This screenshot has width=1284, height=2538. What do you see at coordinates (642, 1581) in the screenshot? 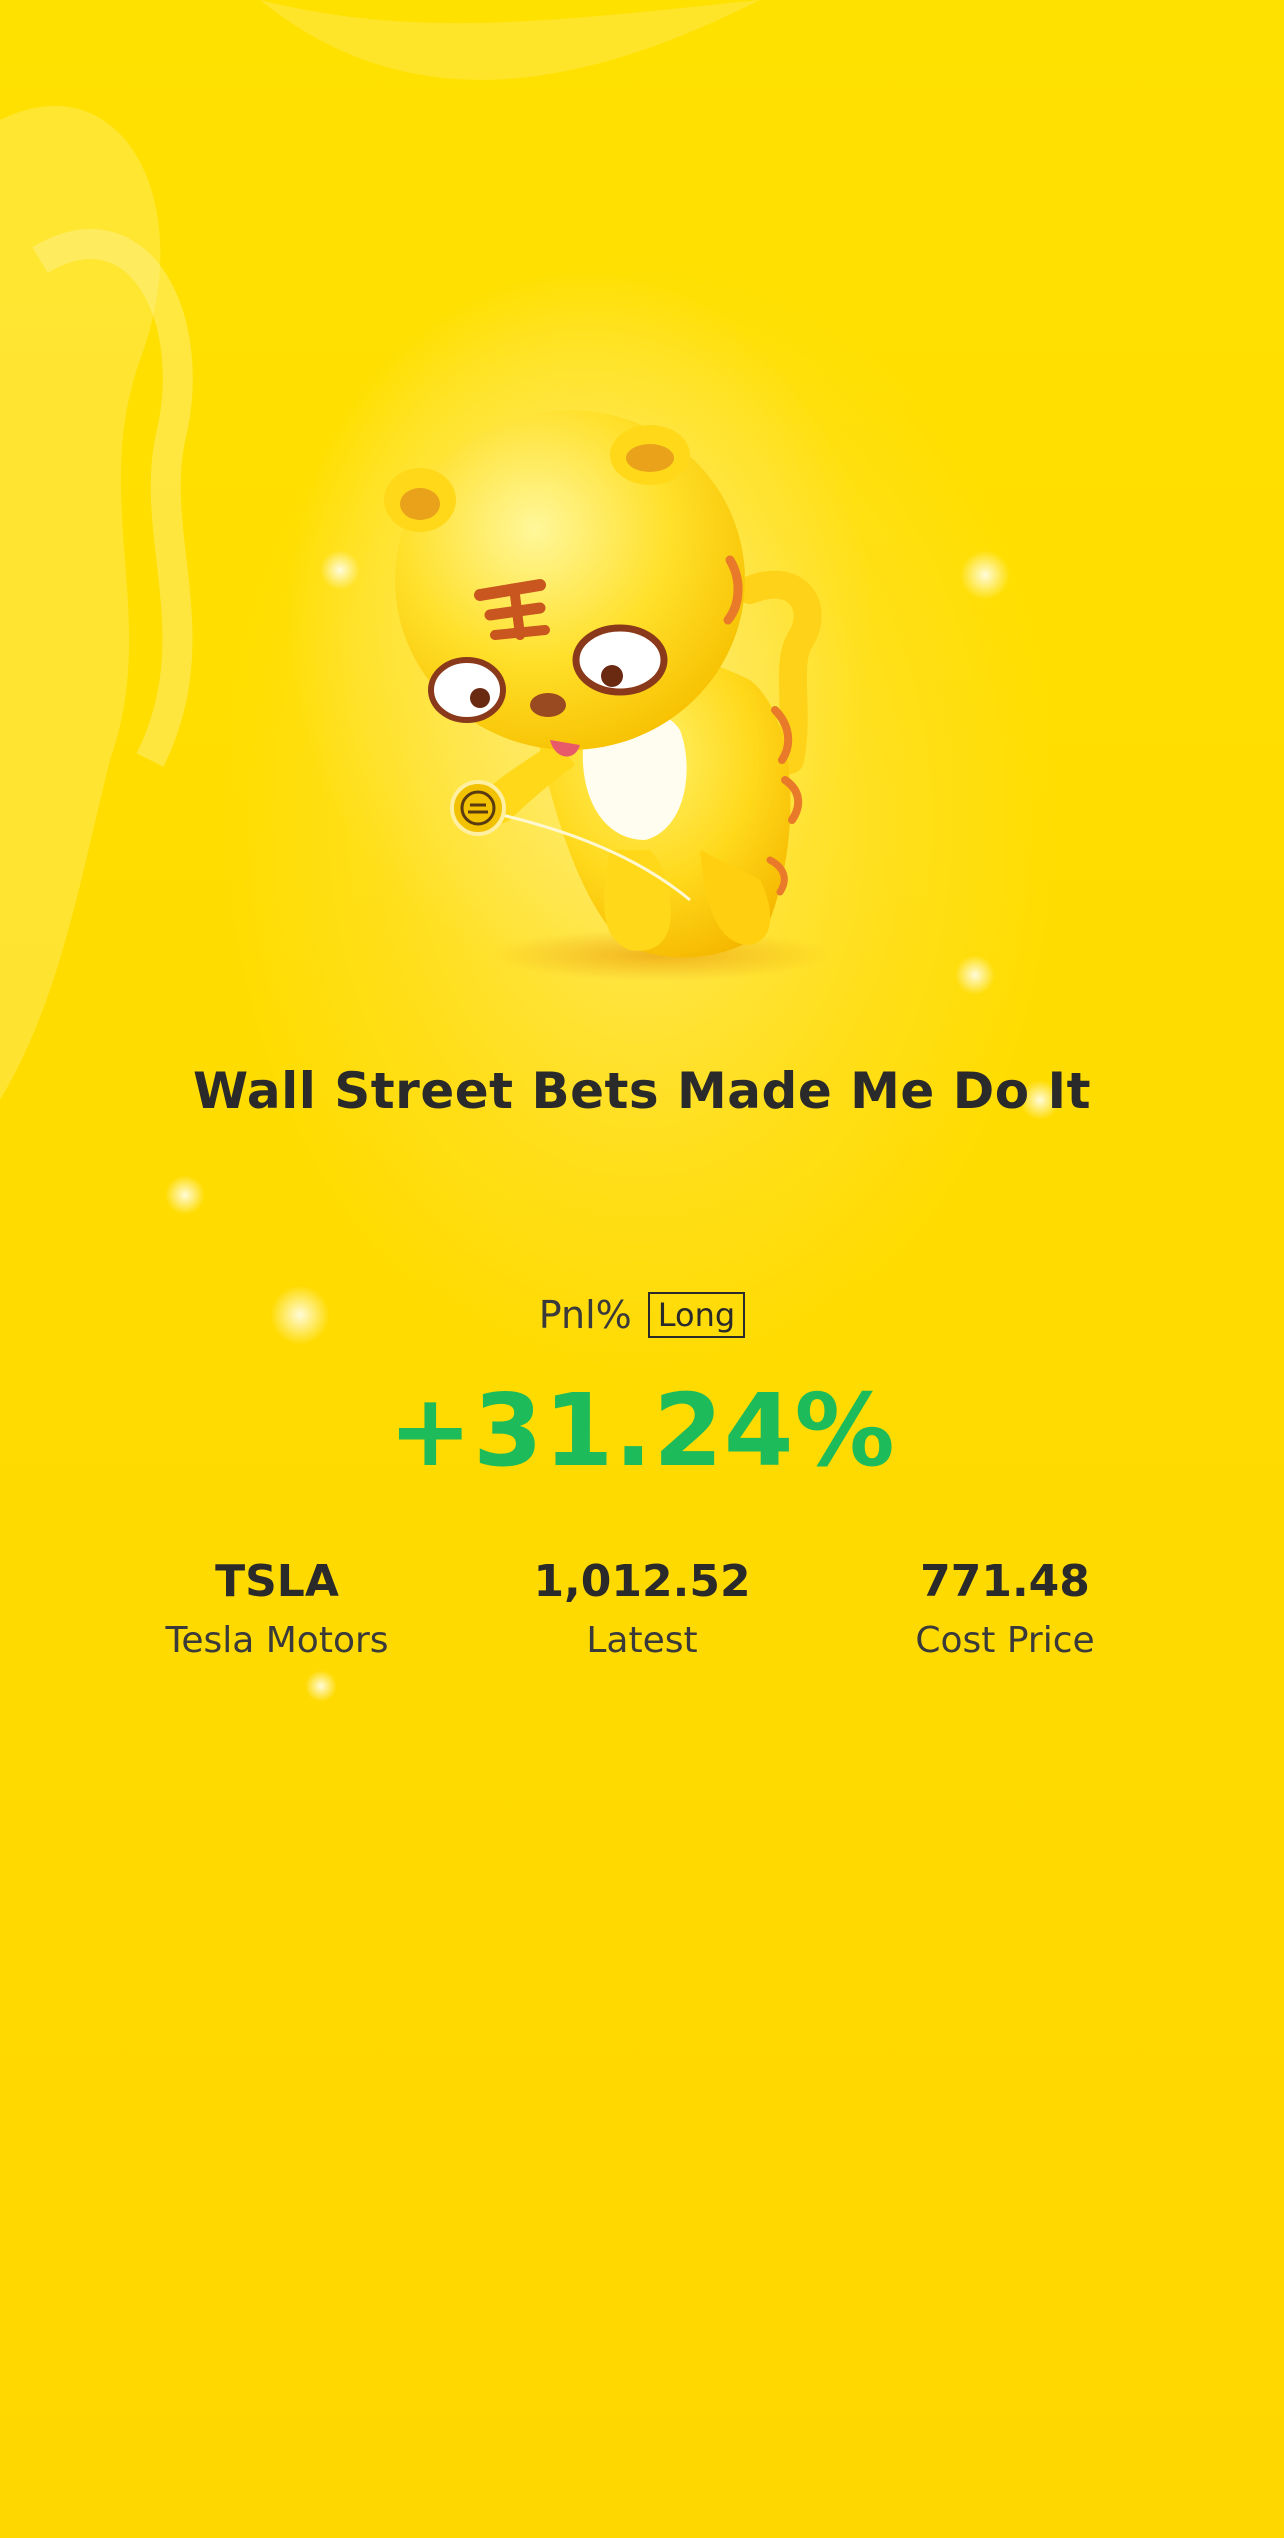
I see `latest-value: 1,012.52` at bounding box center [642, 1581].